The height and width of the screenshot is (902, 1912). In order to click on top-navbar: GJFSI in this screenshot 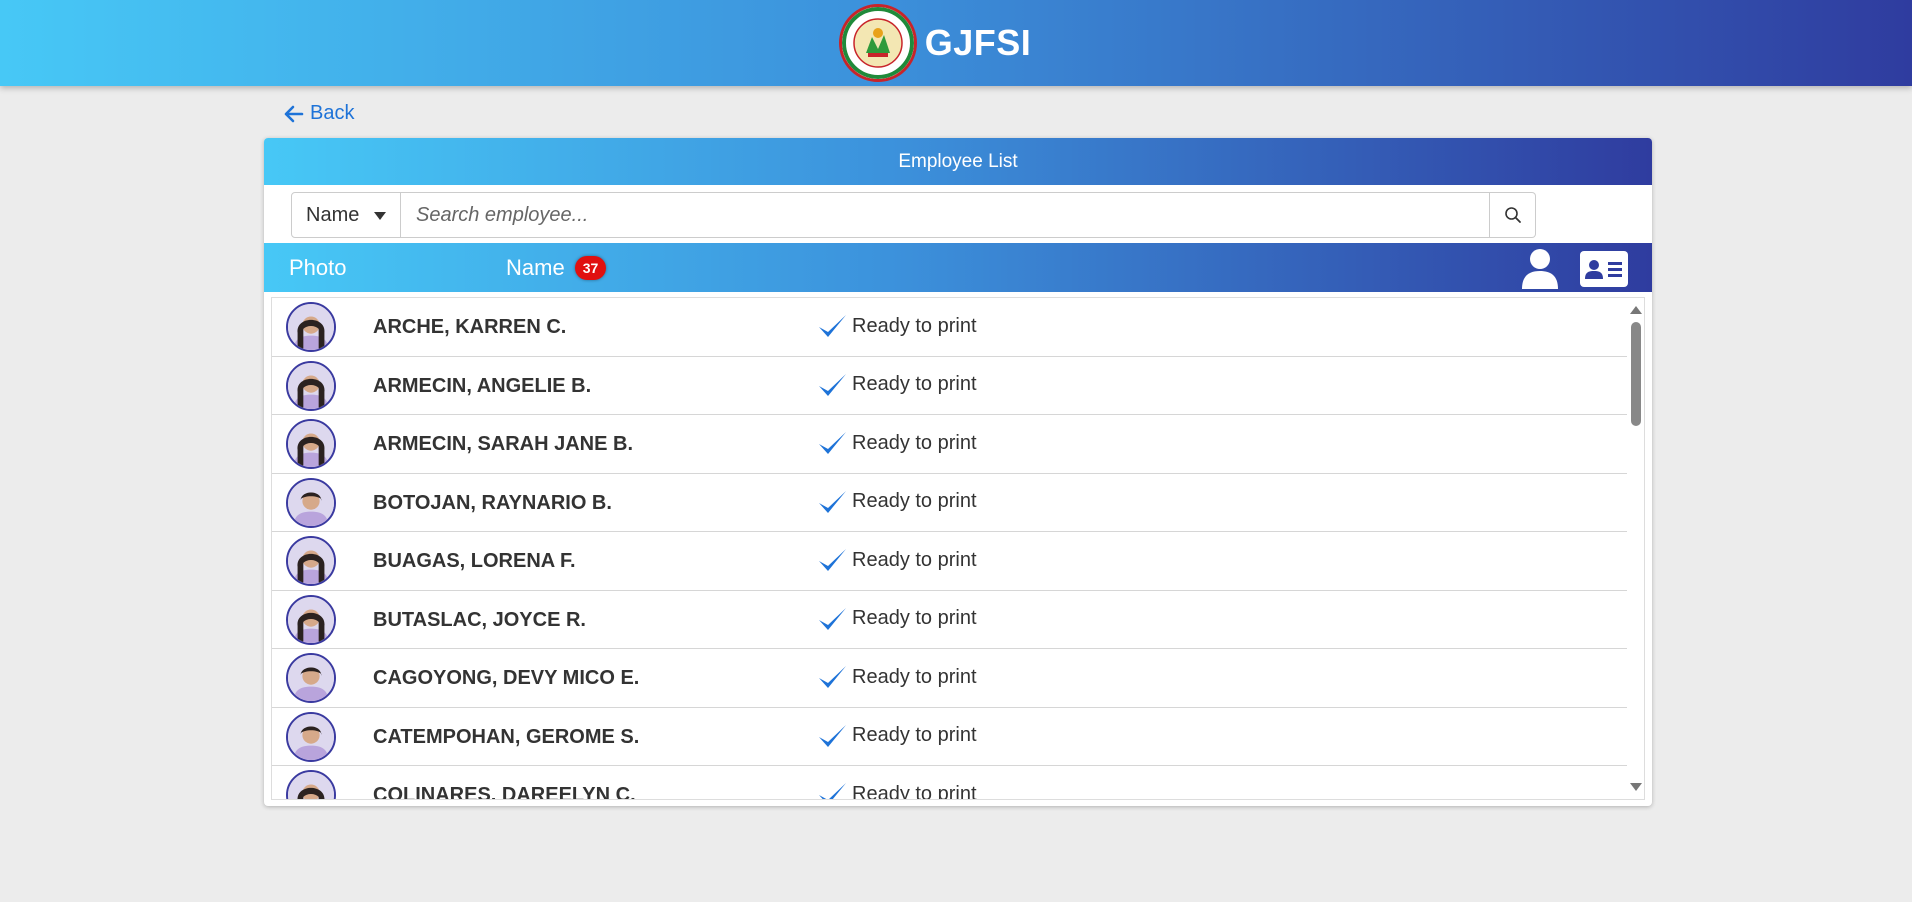, I will do `click(956, 43)`.